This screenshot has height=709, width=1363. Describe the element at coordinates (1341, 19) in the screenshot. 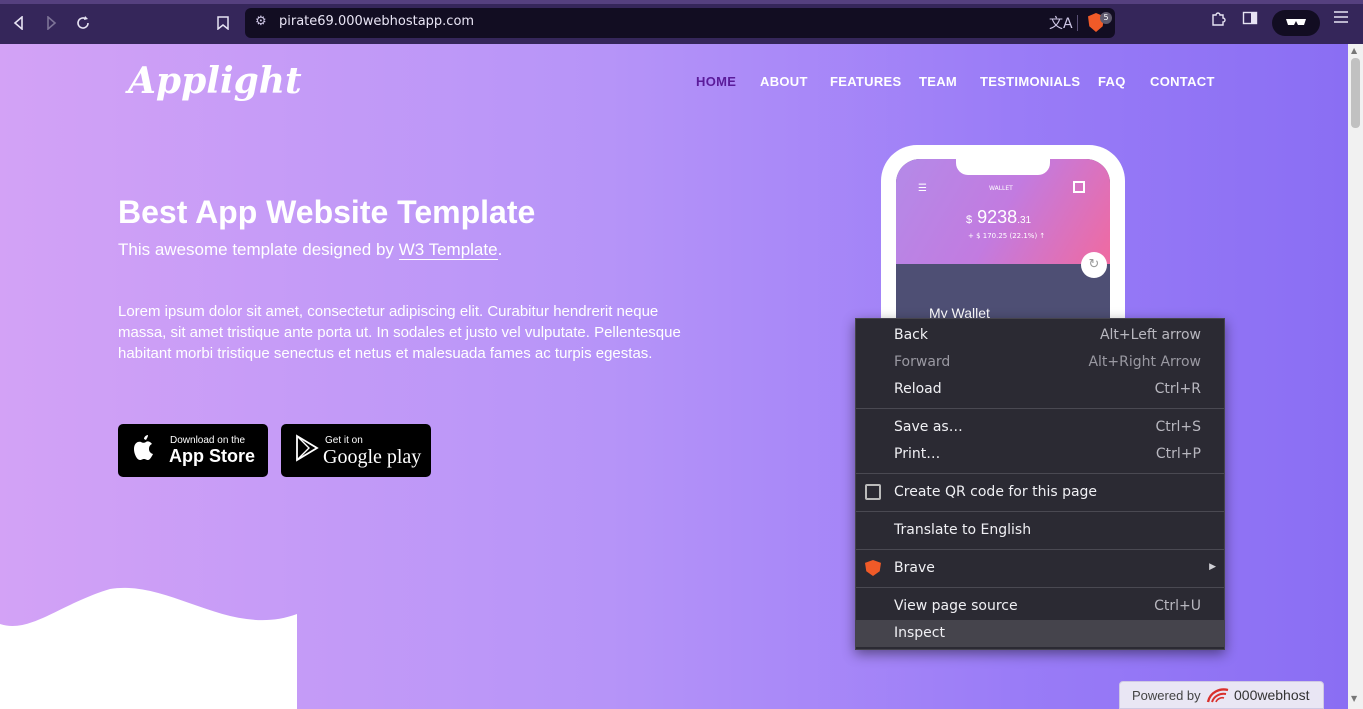

I see `hamburger-icon` at that location.